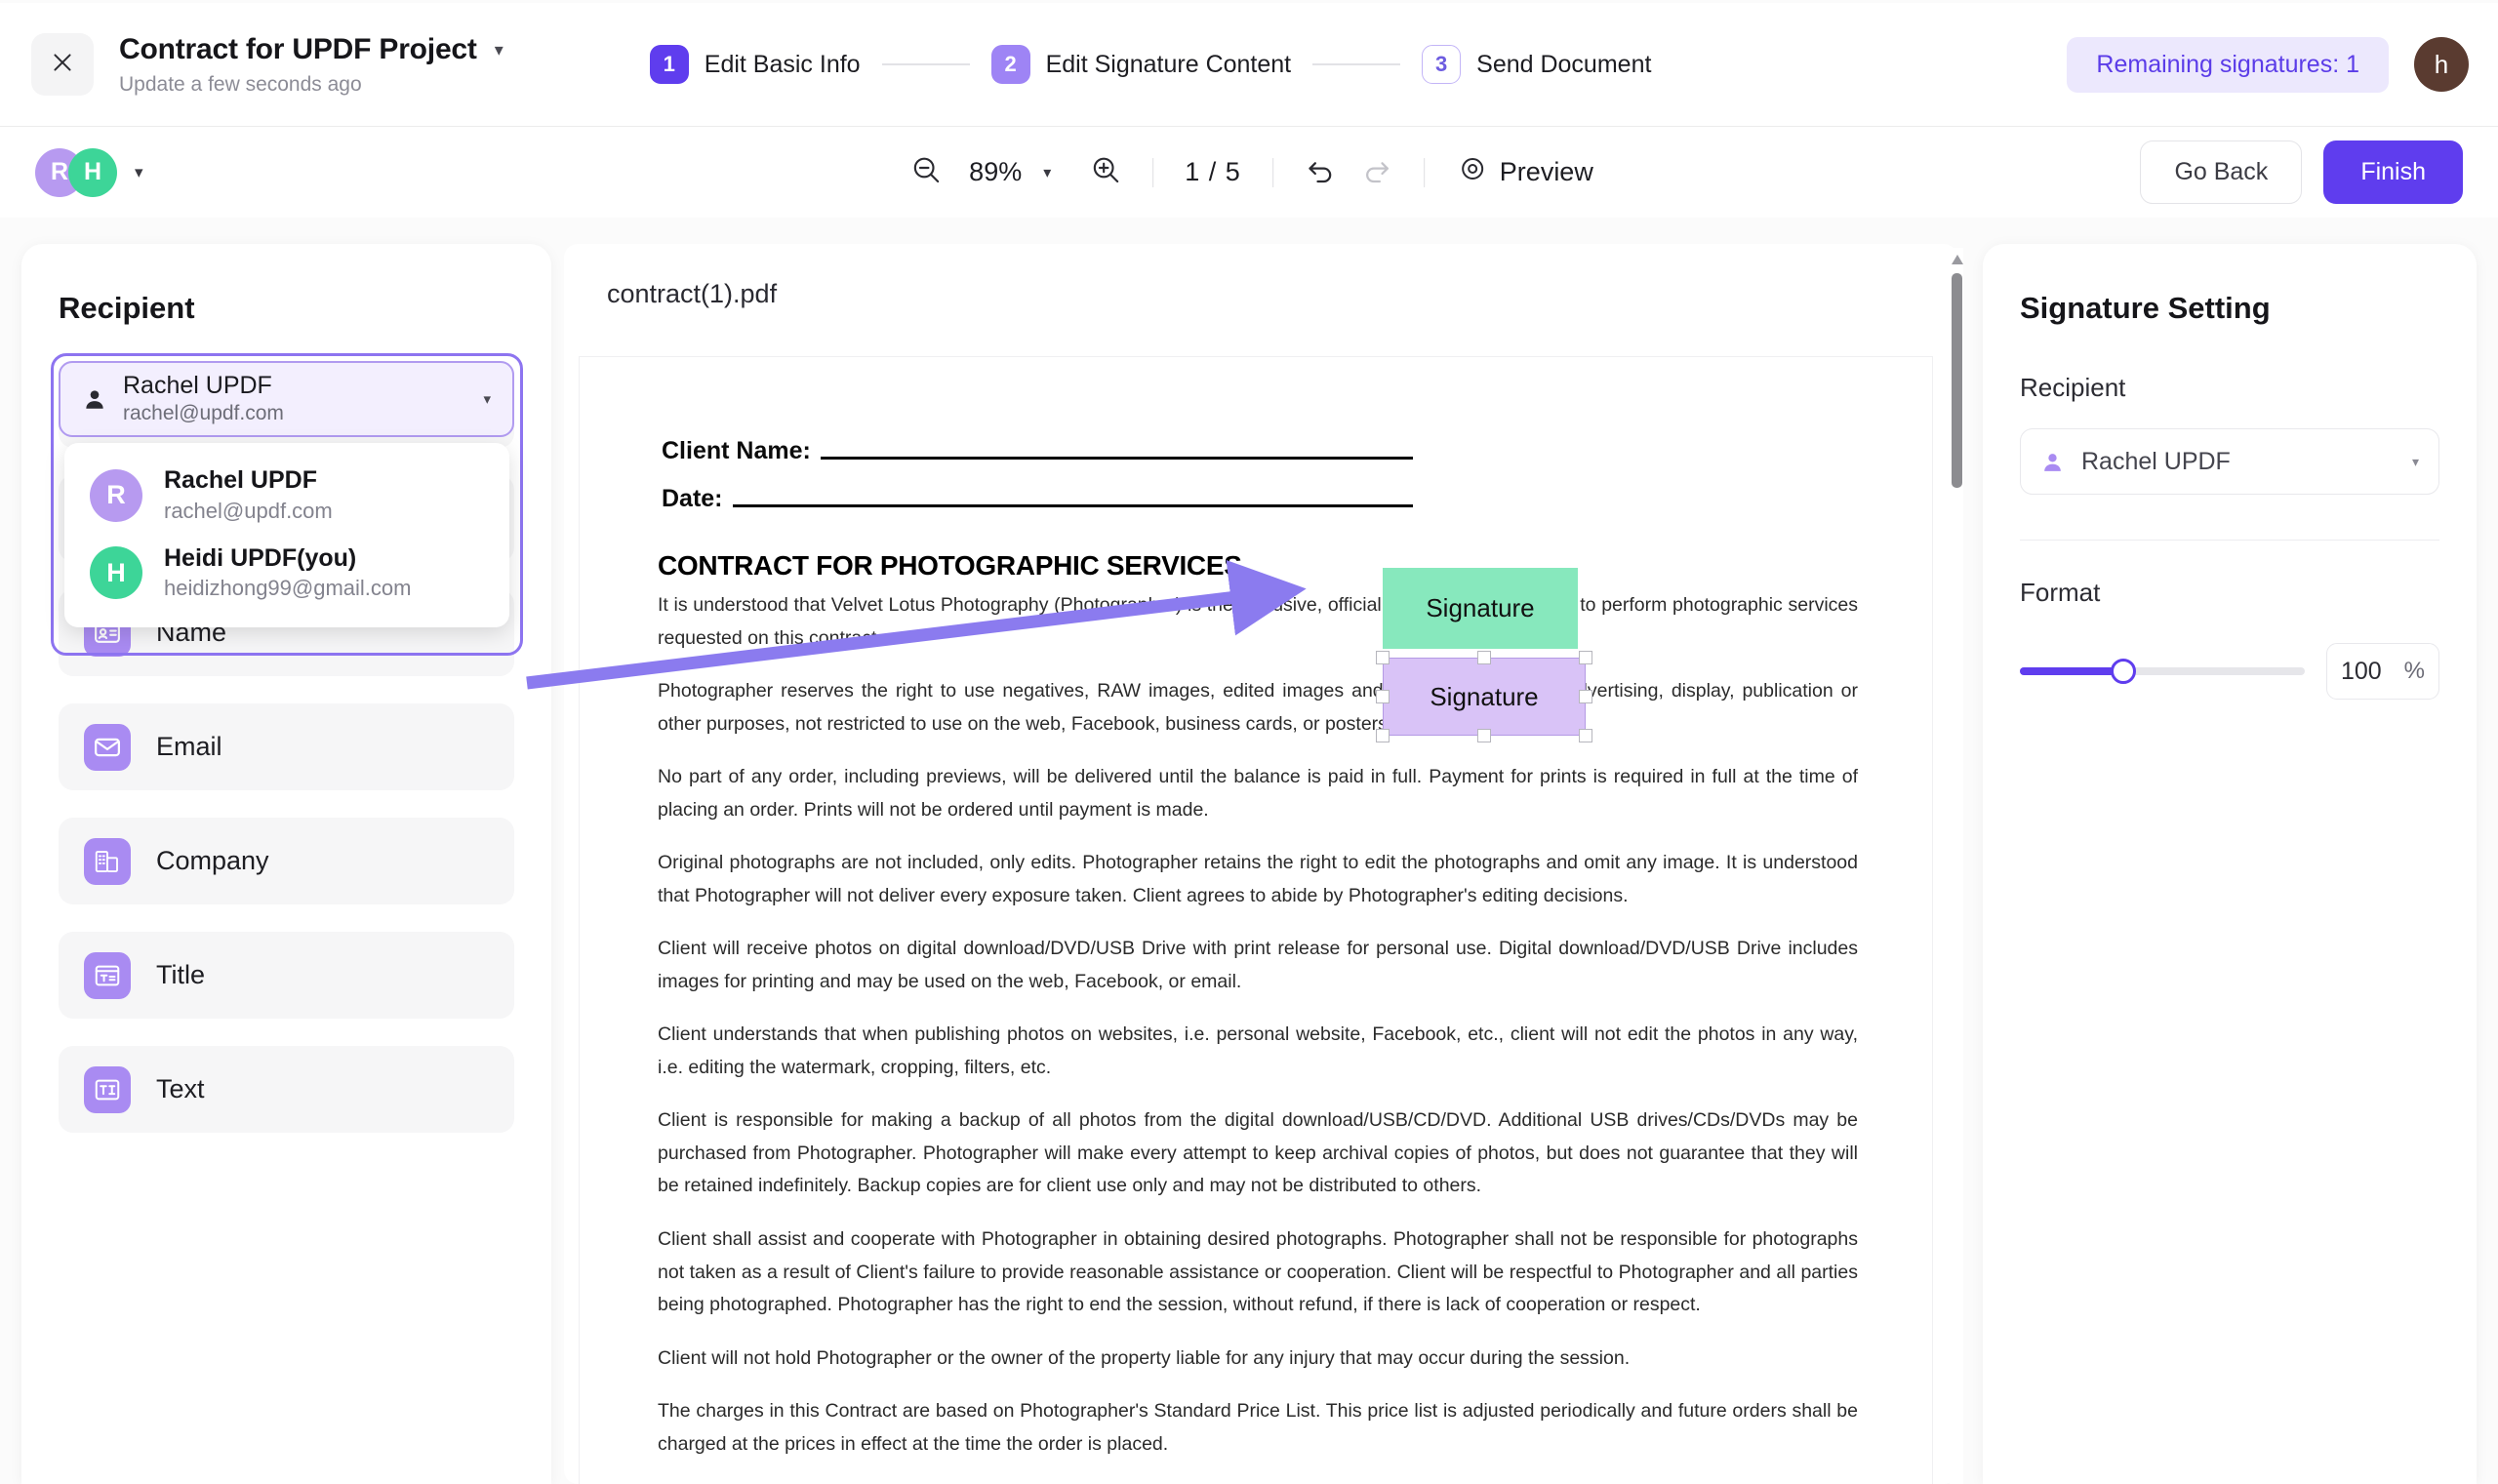  What do you see at coordinates (286, 574) in the screenshot?
I see `dropdown-option-heidi: H Heidi UPDF(you) heidizhong99@gmail.com` at bounding box center [286, 574].